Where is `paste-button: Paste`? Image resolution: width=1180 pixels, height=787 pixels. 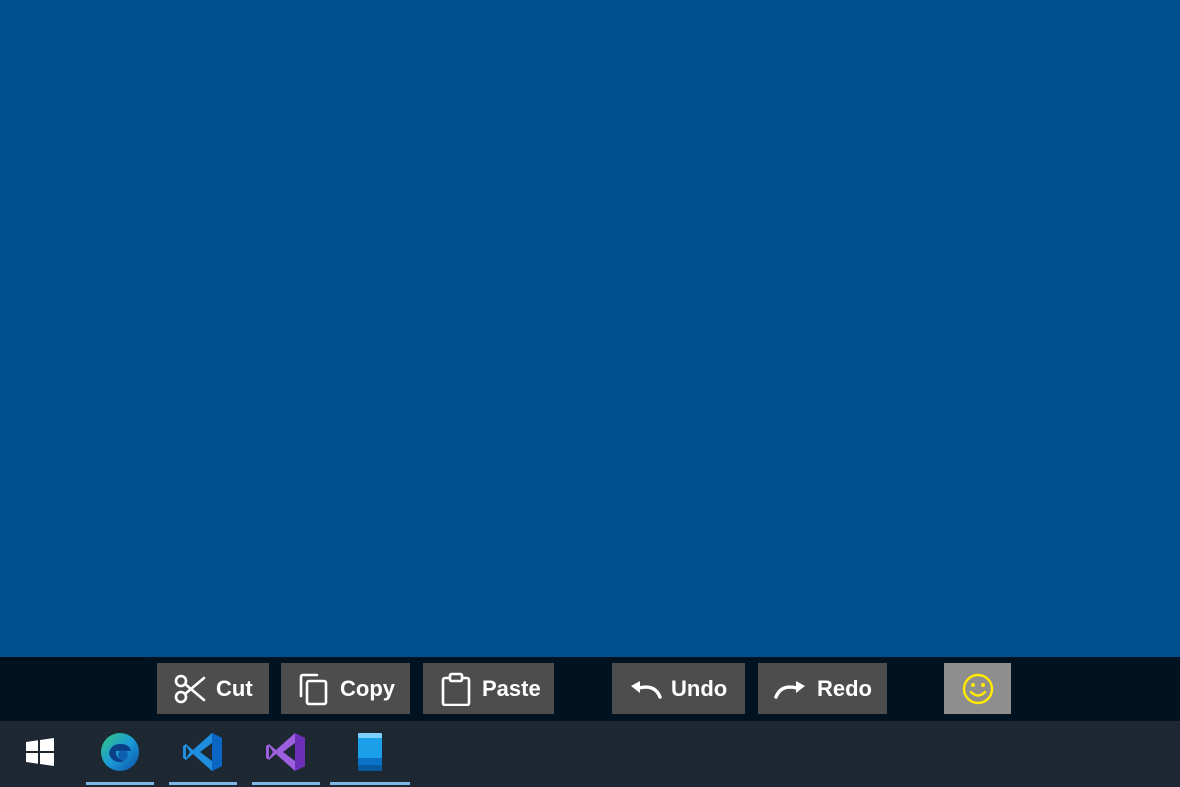
paste-button: Paste is located at coordinates (488, 688).